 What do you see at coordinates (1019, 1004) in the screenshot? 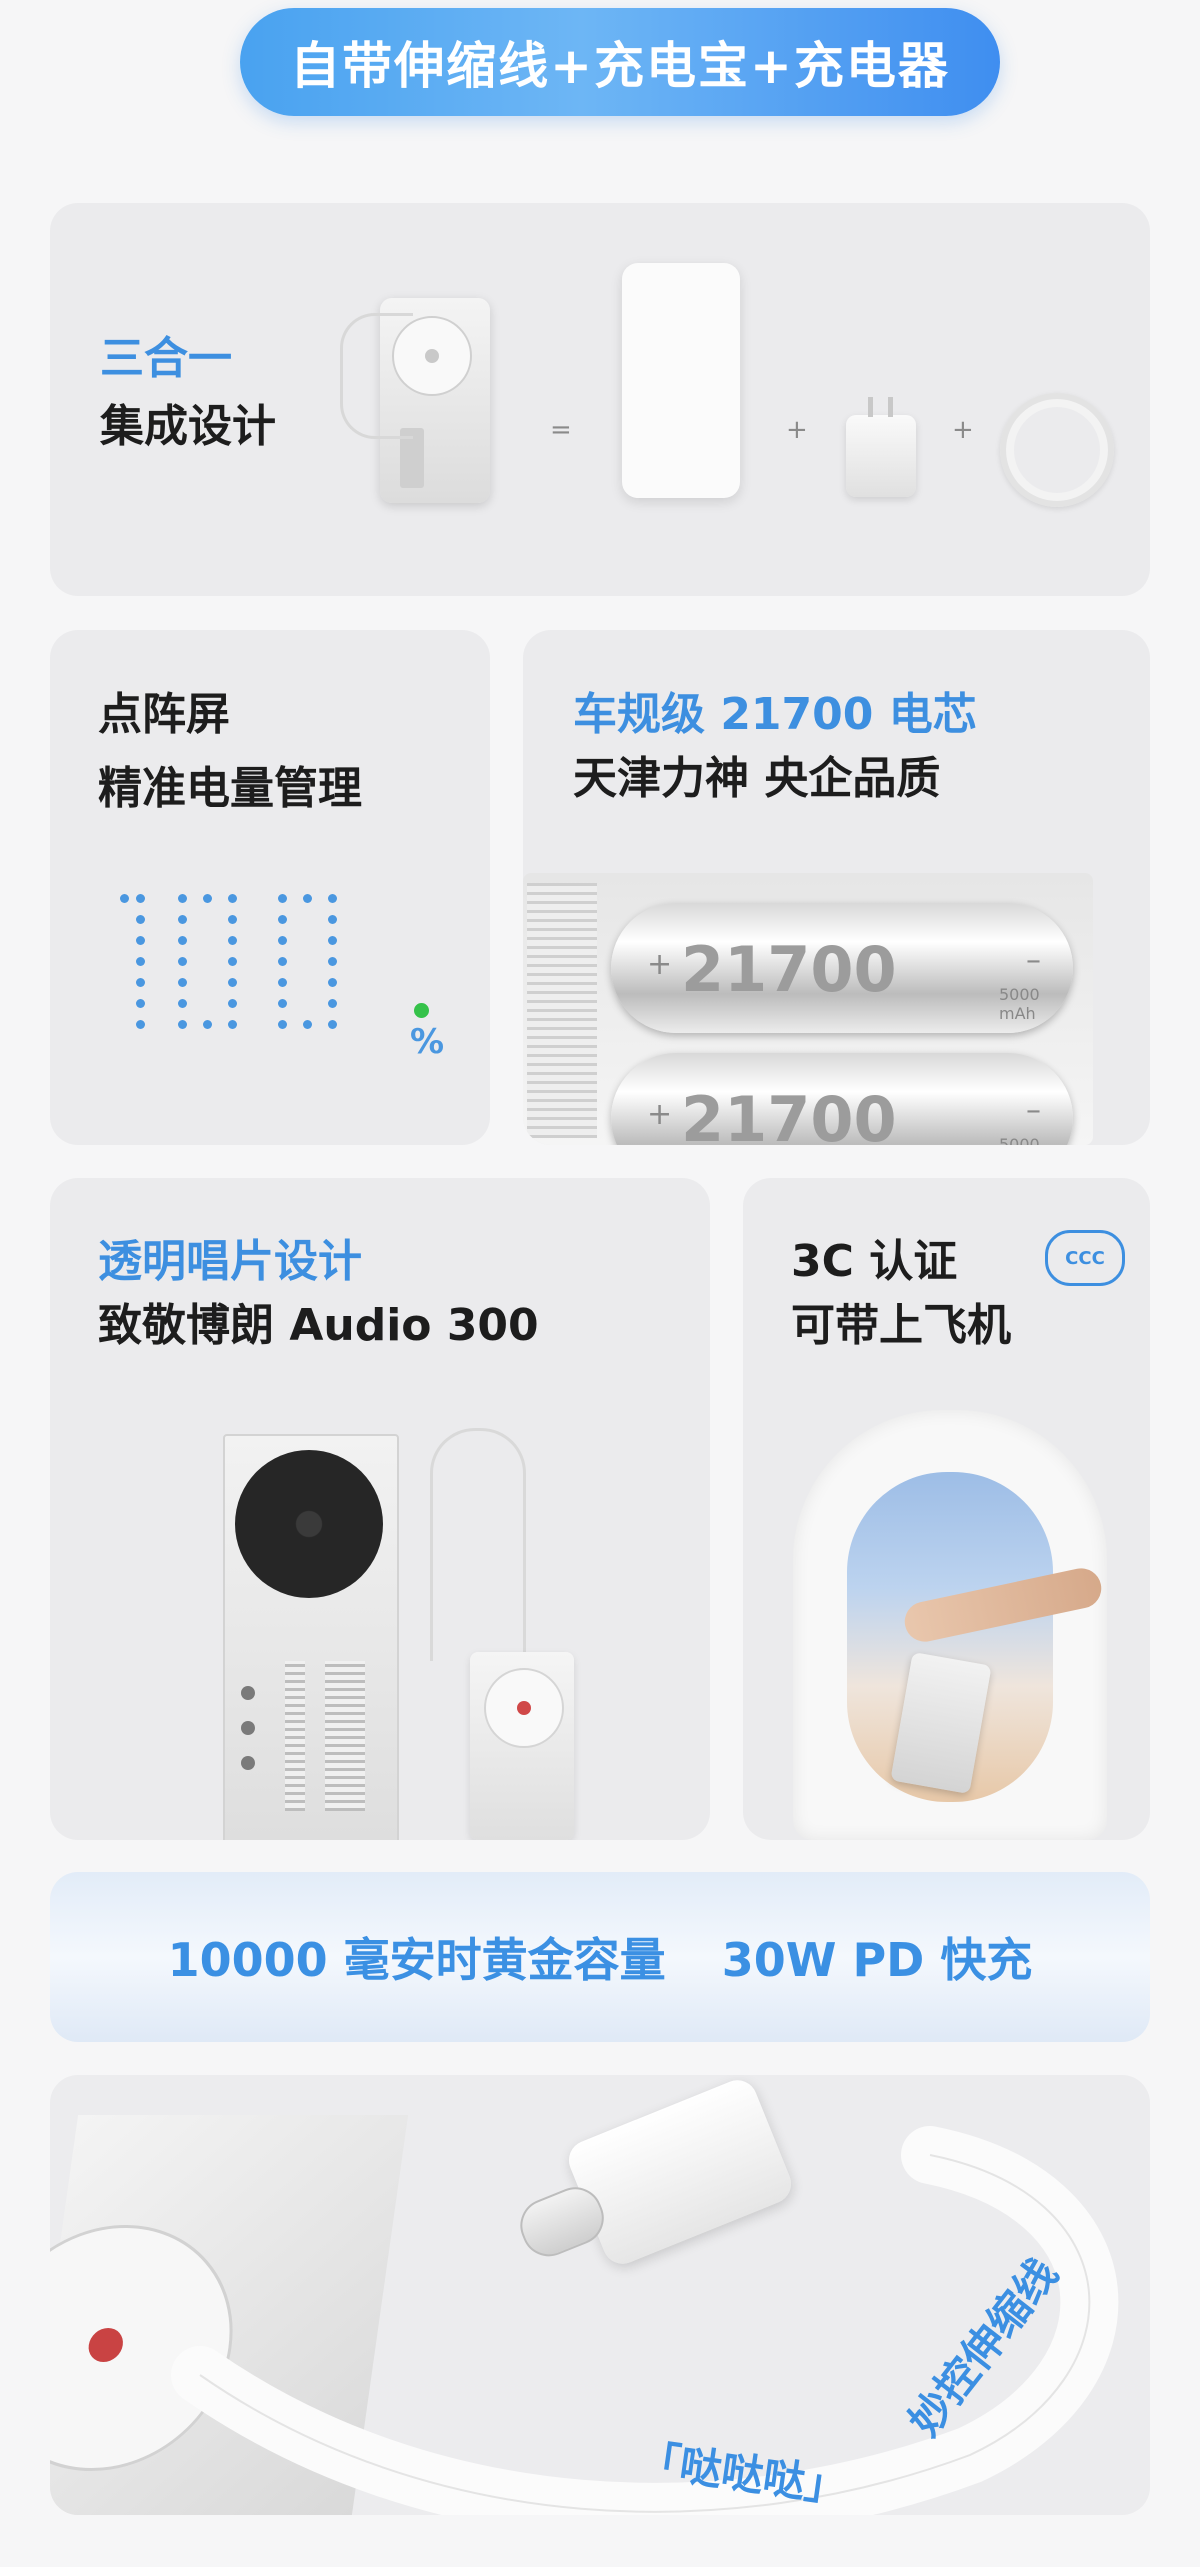
I see `cell1-capacity: 5000 mAh` at bounding box center [1019, 1004].